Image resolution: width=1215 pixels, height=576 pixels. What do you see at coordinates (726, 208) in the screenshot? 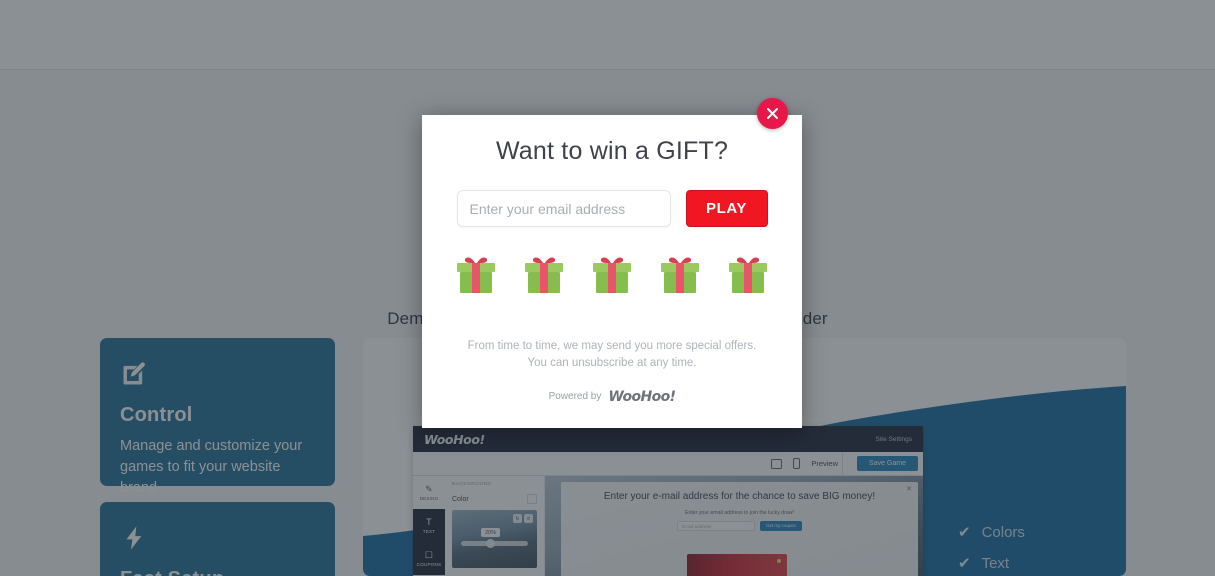
I see `play-button: PLAY` at bounding box center [726, 208].